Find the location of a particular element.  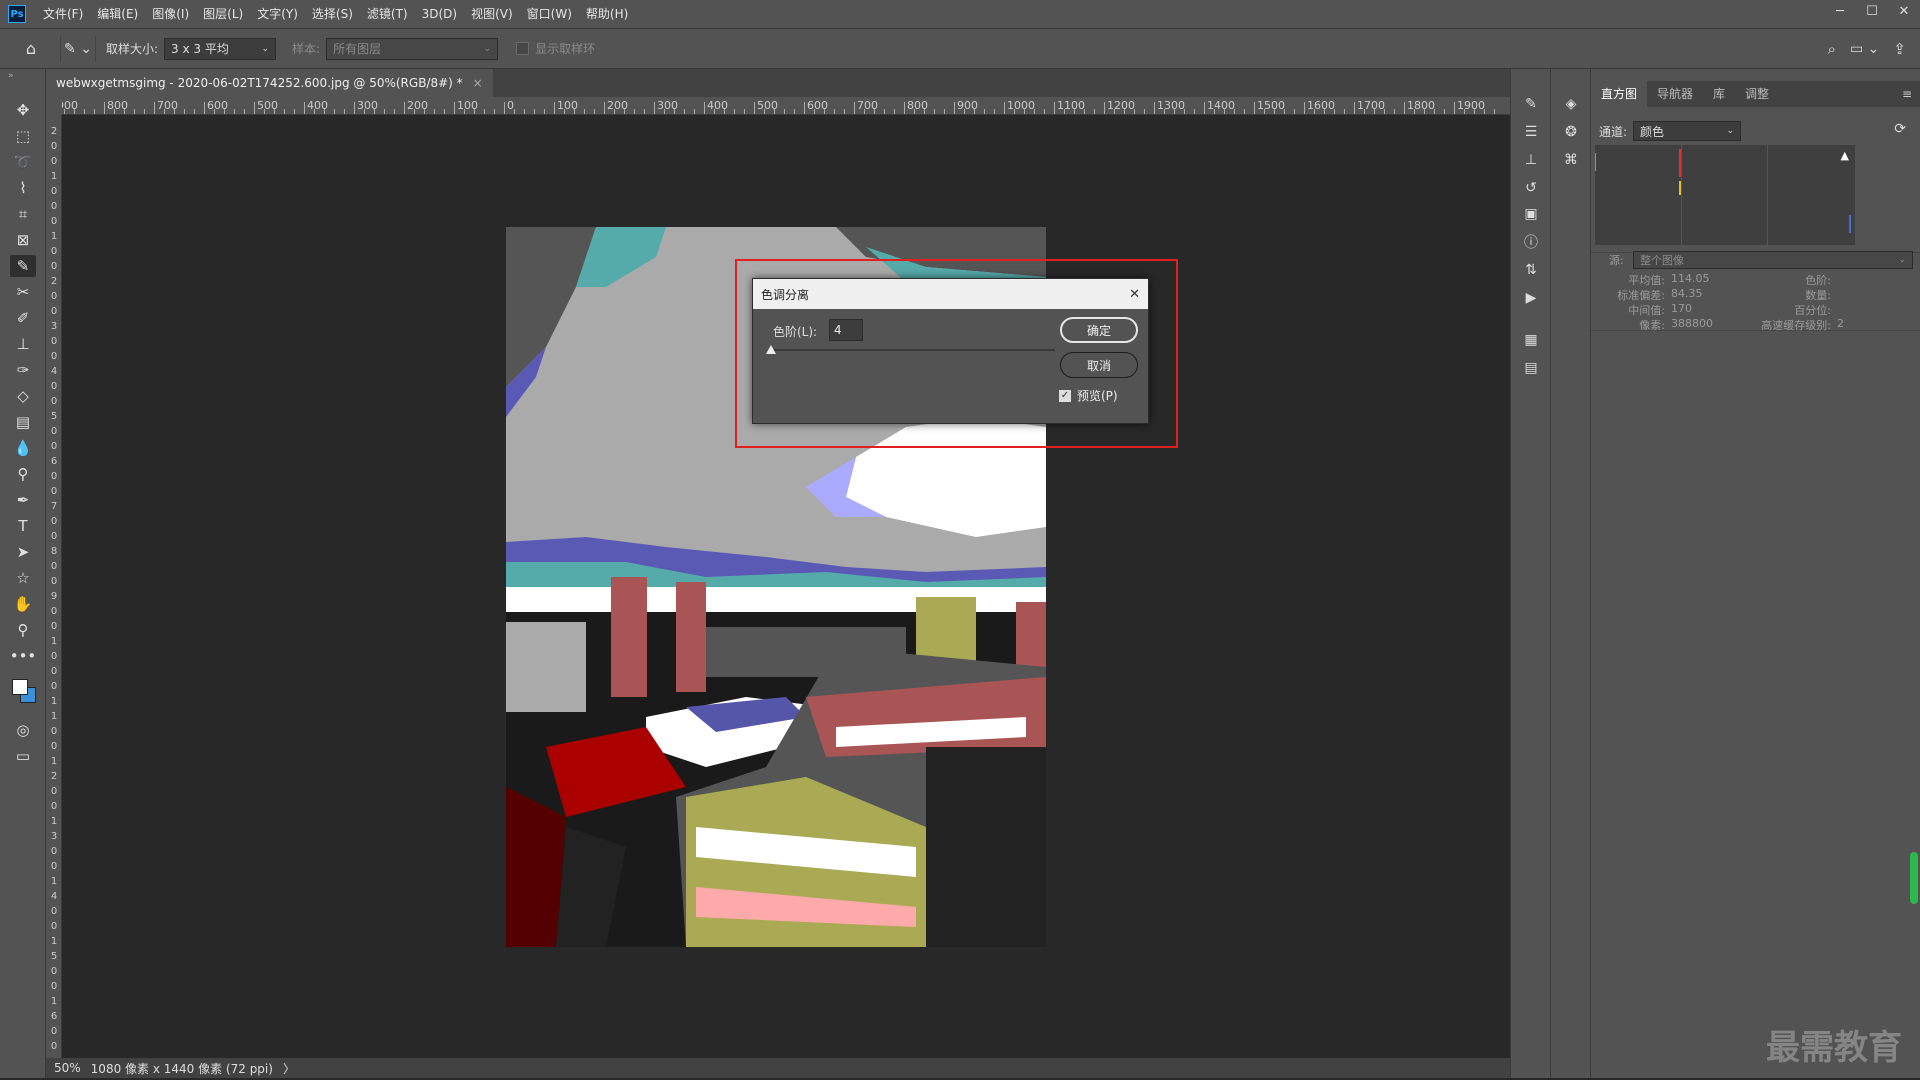

lasso-tool-icon: ➰ is located at coordinates (23, 162).